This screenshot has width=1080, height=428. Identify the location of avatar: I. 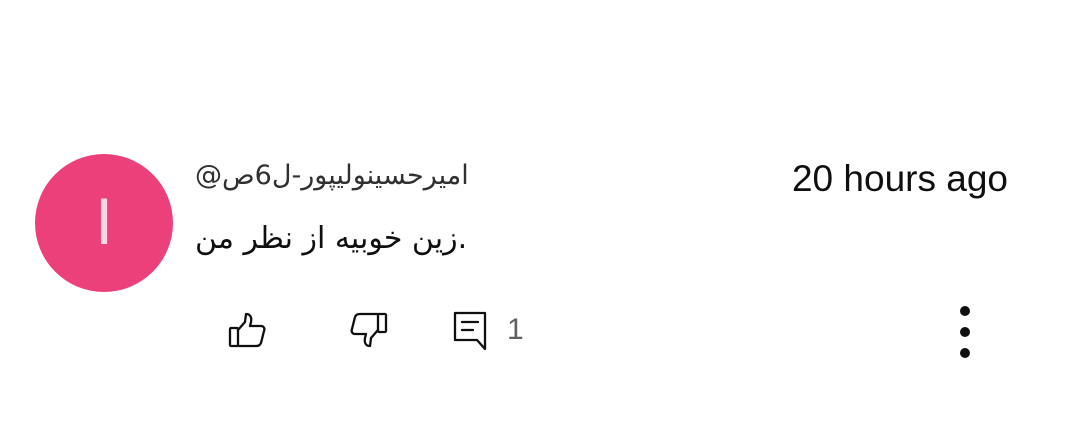
(104, 223).